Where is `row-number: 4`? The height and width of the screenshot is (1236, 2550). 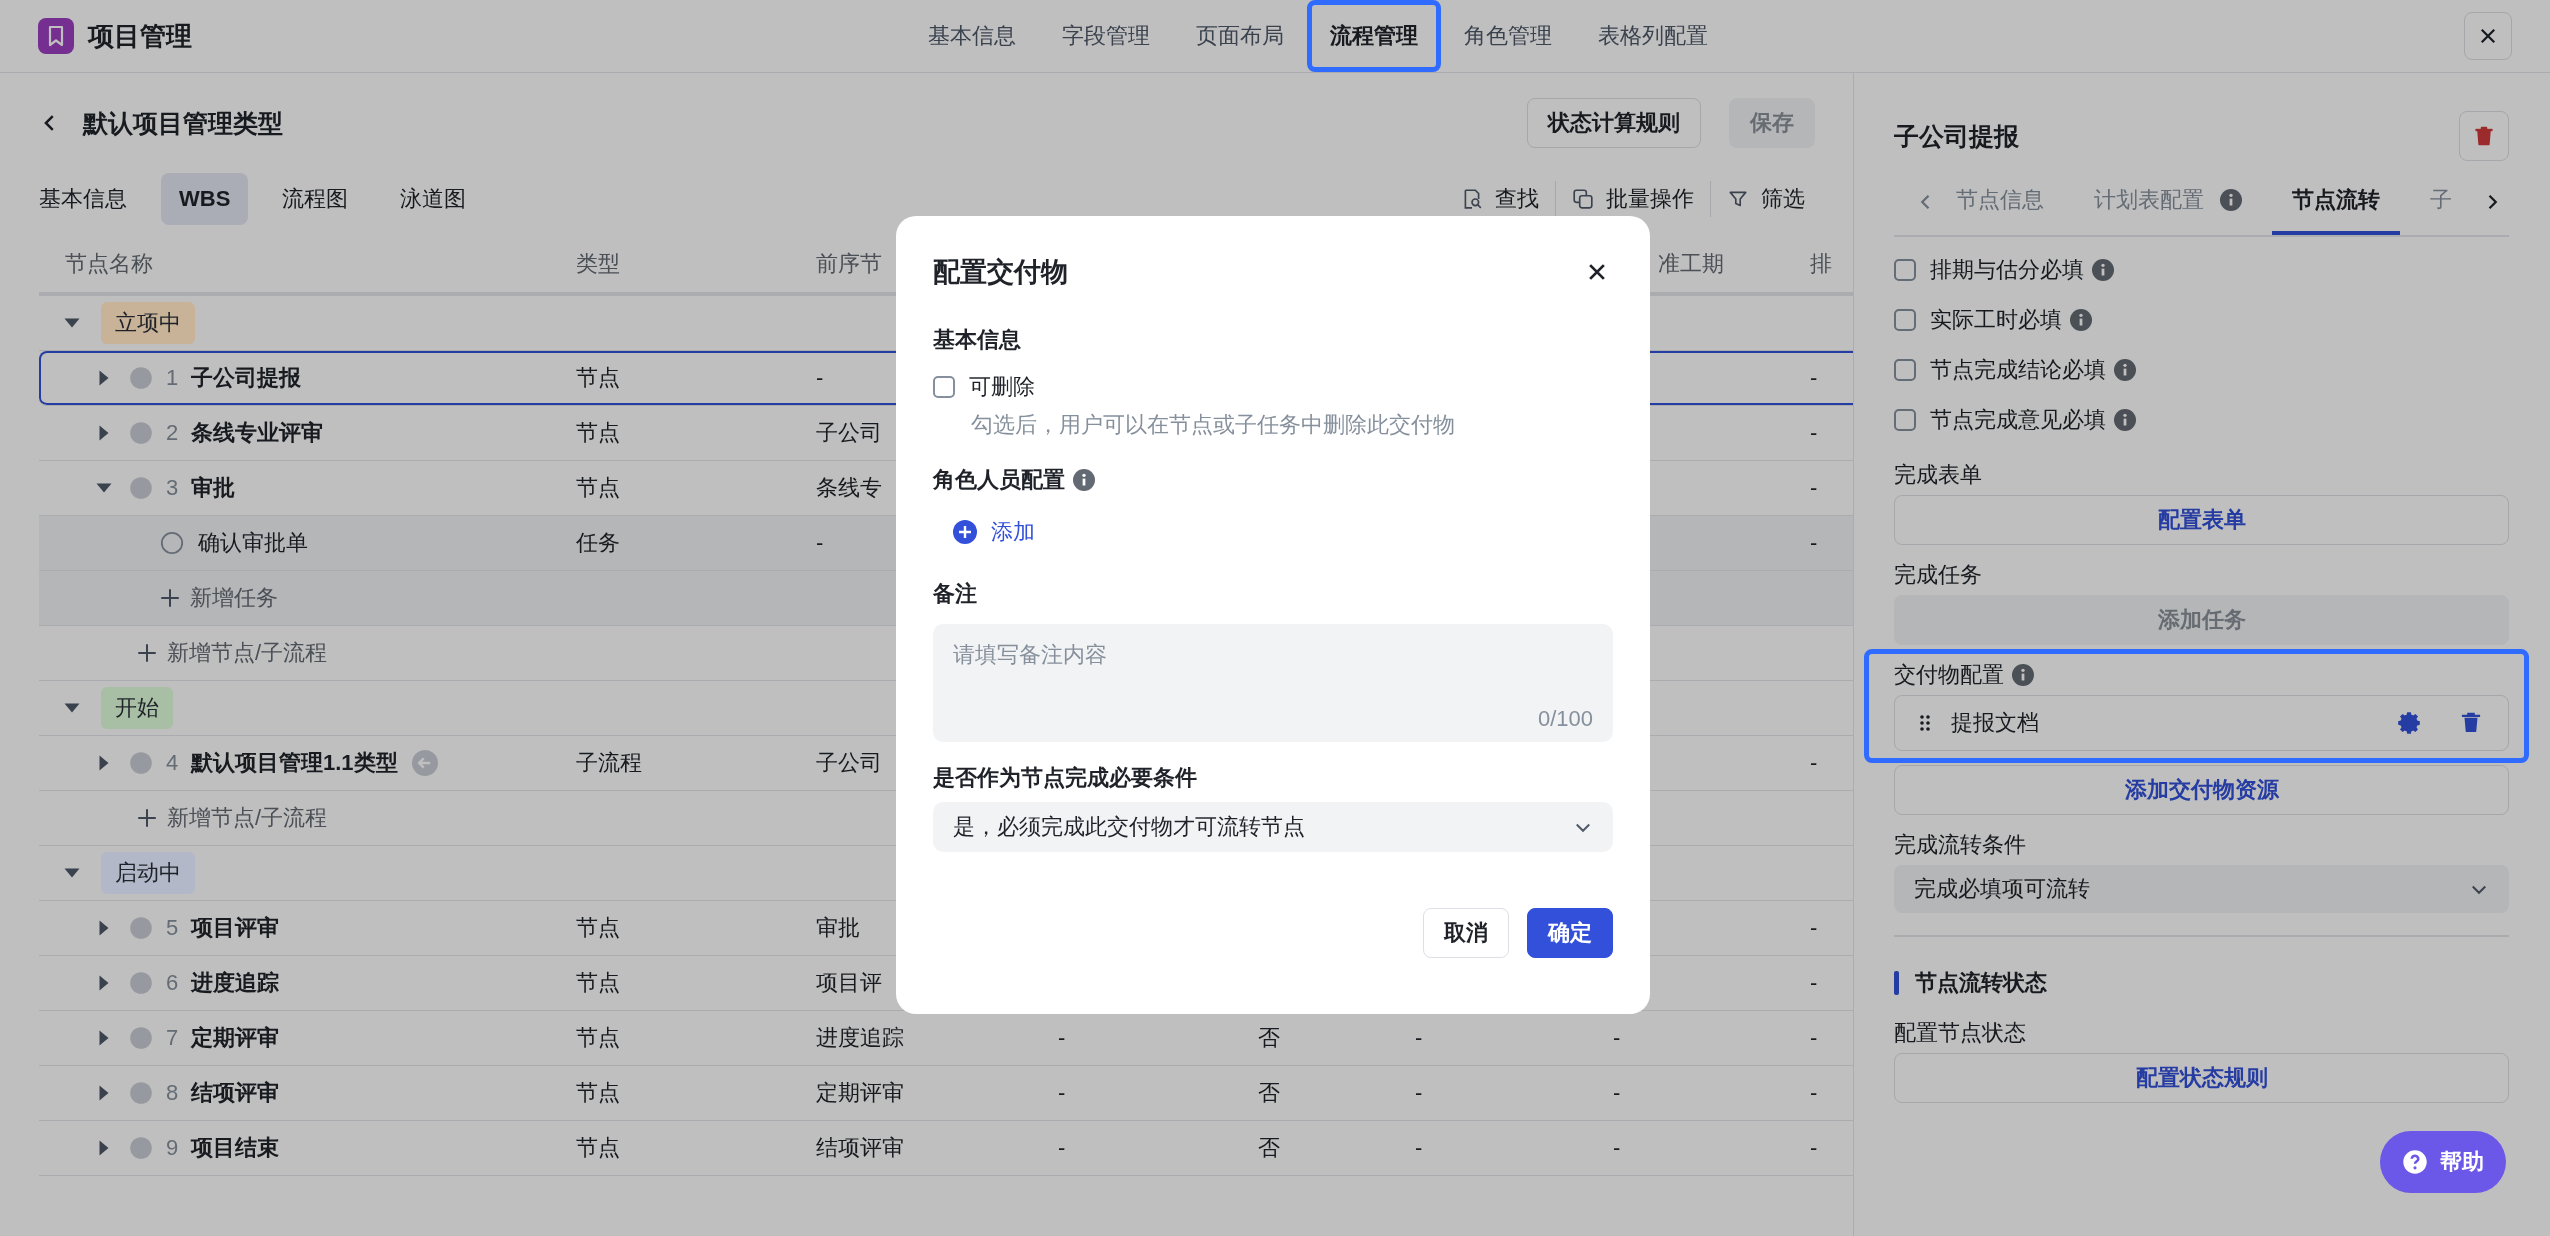 row-number: 4 is located at coordinates (172, 763).